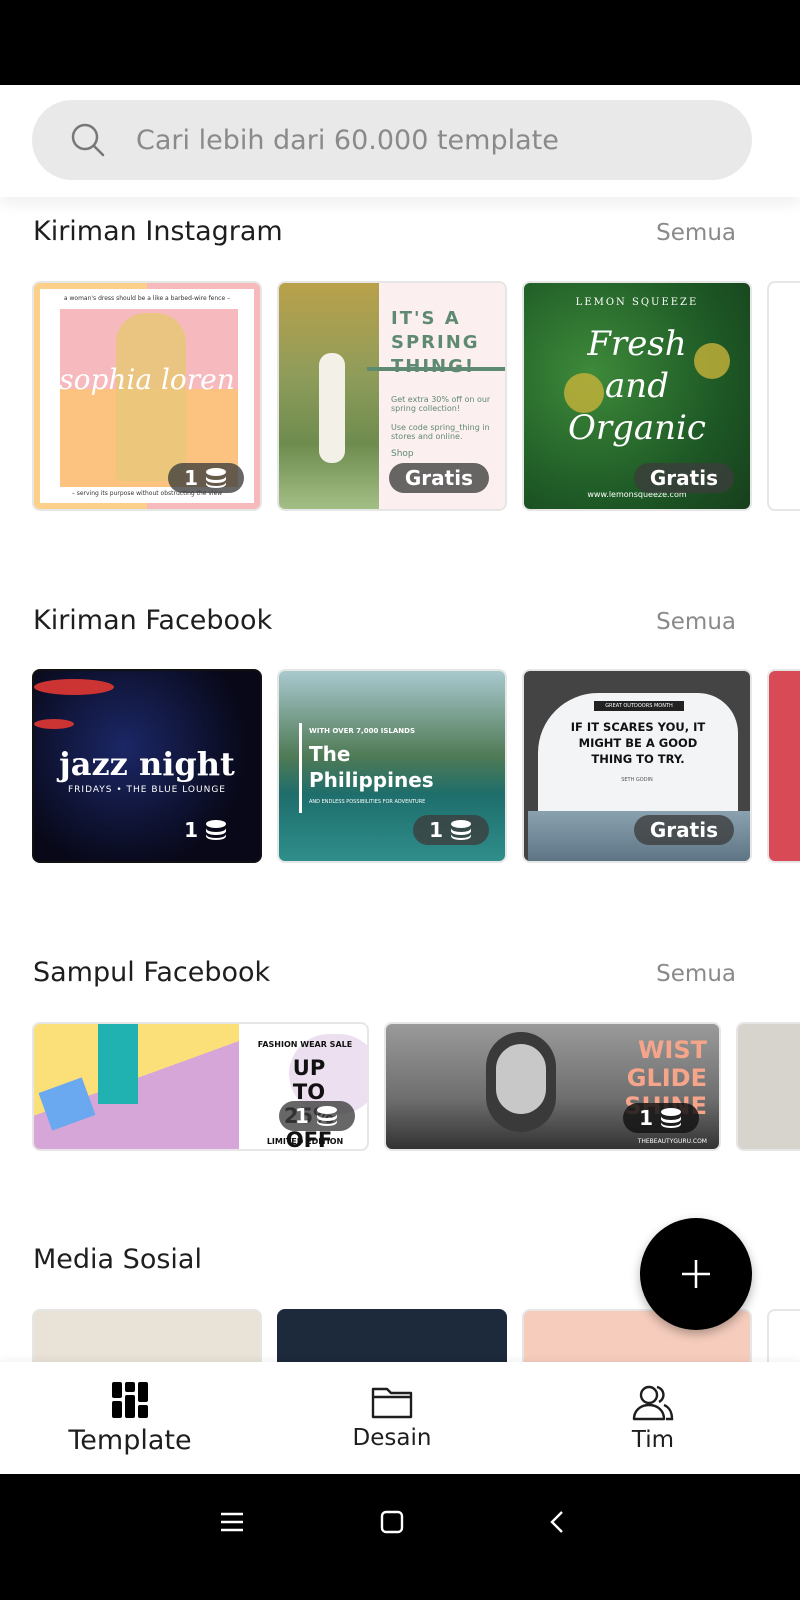 Image resolution: width=800 pixels, height=1600 pixels. What do you see at coordinates (305, 1044) in the screenshot?
I see `card-text: FASHION WEAR SALE` at bounding box center [305, 1044].